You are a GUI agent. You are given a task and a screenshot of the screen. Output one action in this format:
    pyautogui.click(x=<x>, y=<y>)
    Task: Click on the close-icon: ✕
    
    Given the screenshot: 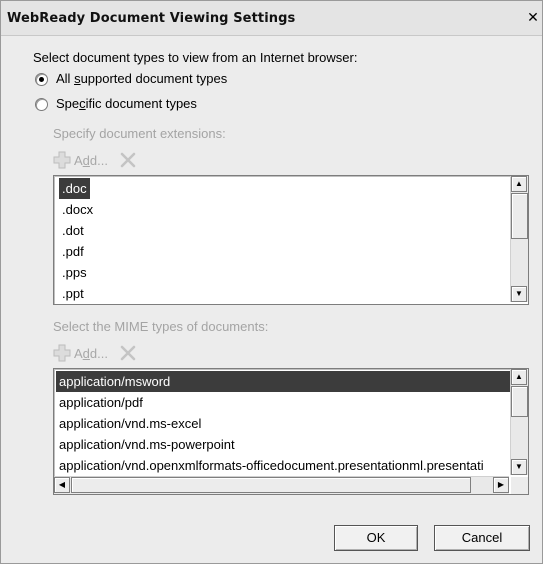 What is the action you would take?
    pyautogui.click(x=533, y=18)
    